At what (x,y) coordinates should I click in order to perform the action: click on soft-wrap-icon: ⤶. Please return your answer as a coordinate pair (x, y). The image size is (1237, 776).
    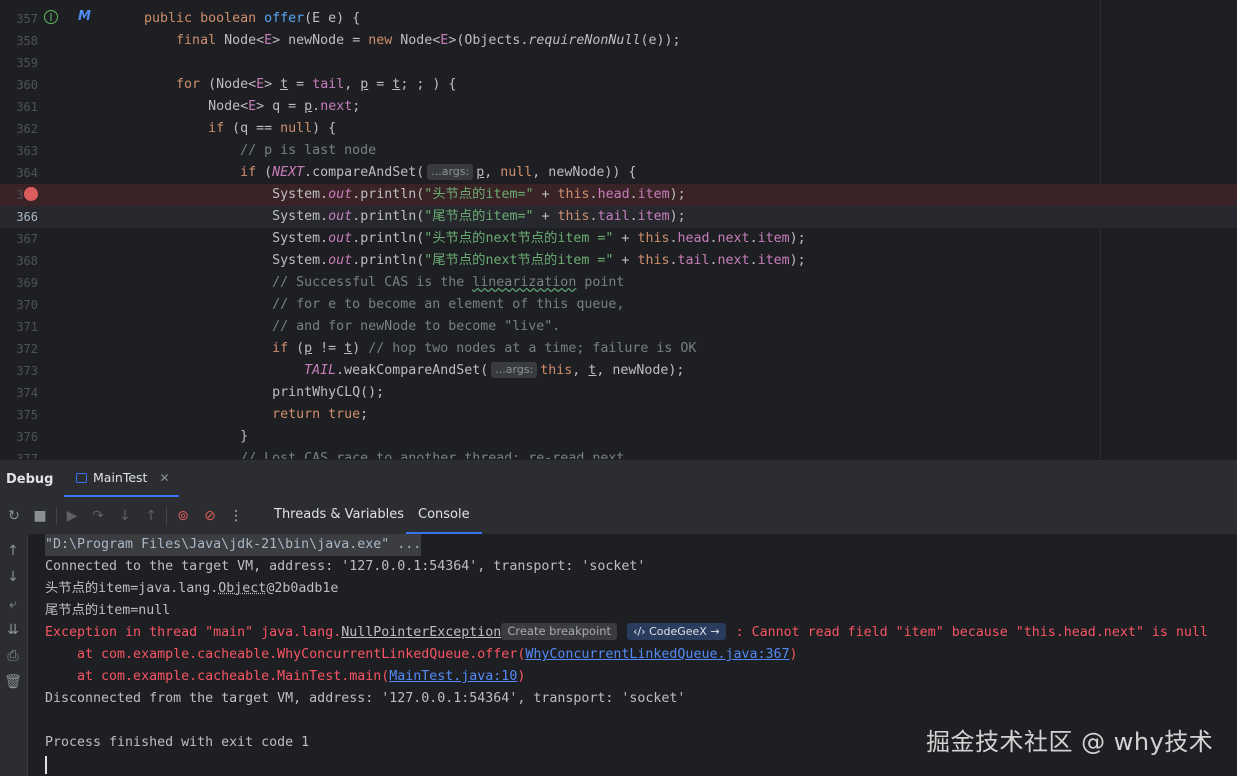
    Looking at the image, I should click on (13, 604).